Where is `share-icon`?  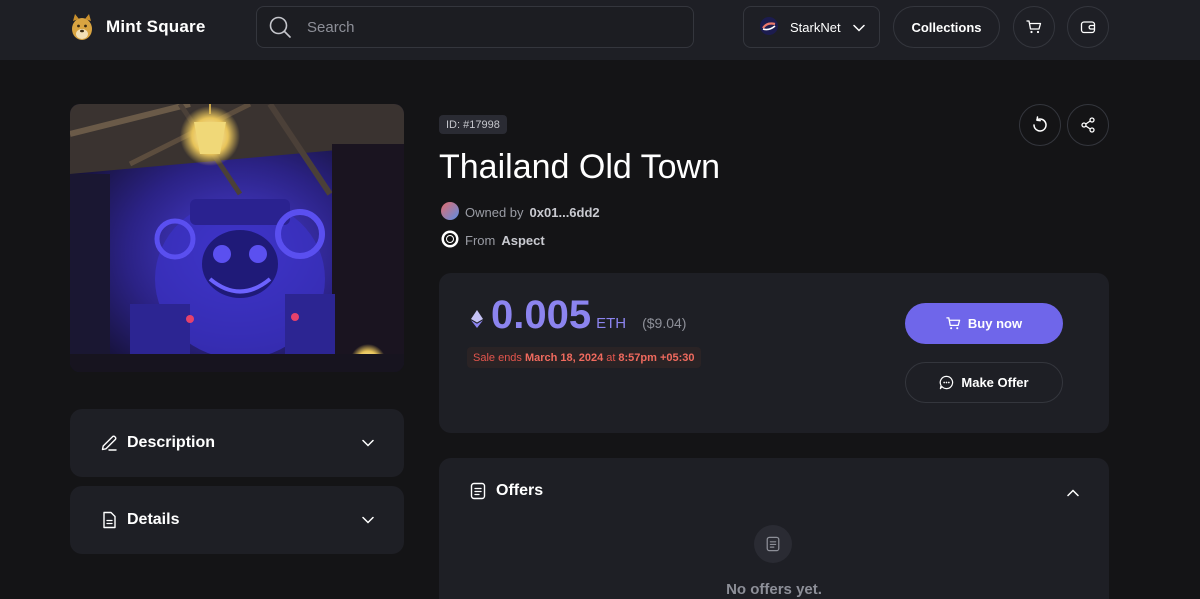
share-icon is located at coordinates (1088, 125).